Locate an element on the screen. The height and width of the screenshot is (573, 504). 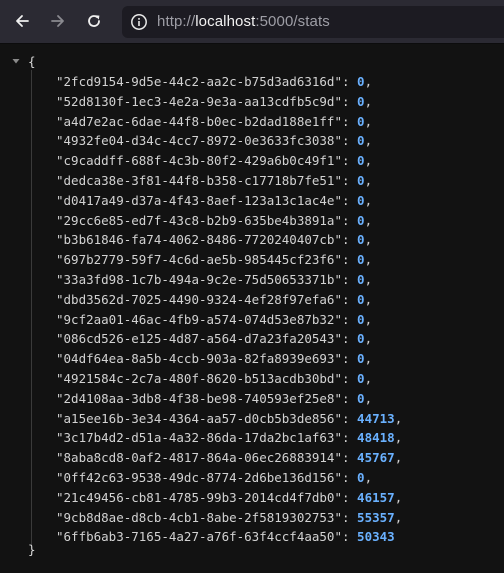
json-open-brace: { is located at coordinates (32, 61).